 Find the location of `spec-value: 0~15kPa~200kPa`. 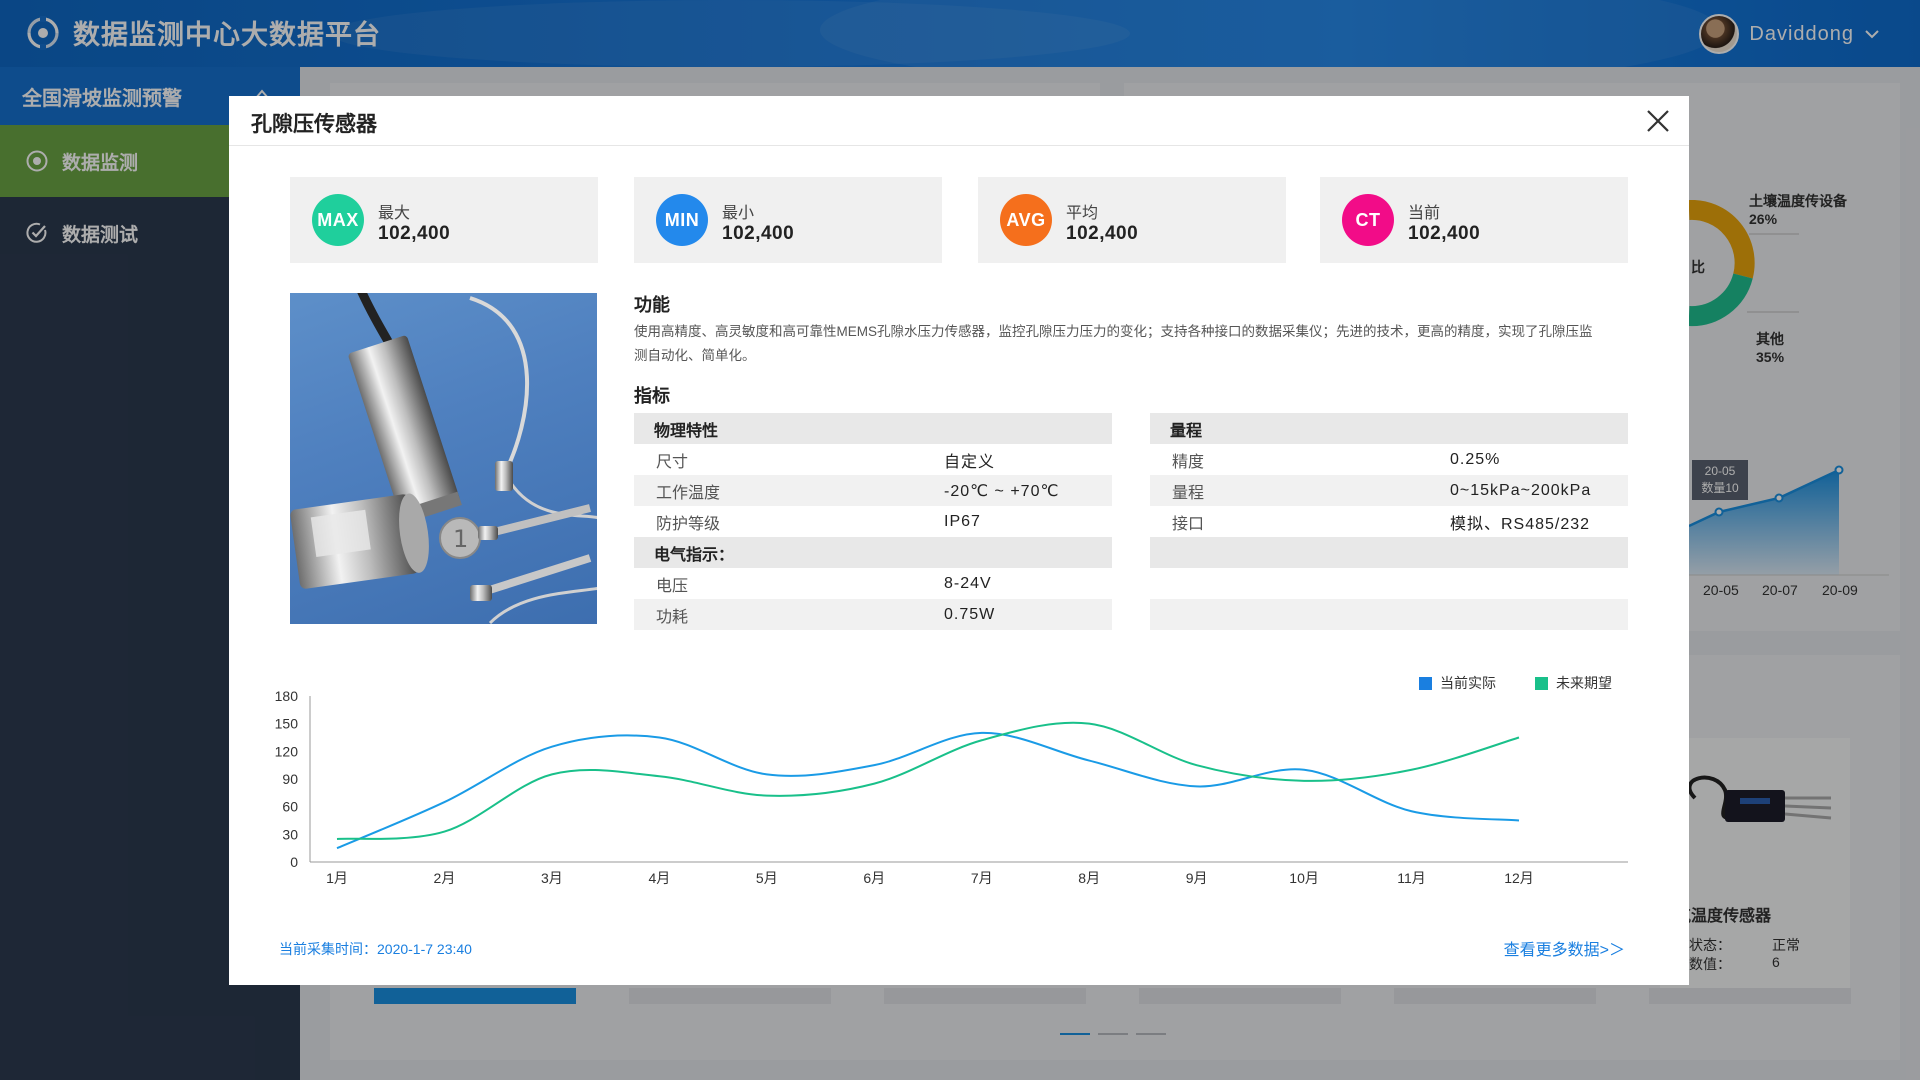

spec-value: 0~15kPa~200kPa is located at coordinates (1521, 490).